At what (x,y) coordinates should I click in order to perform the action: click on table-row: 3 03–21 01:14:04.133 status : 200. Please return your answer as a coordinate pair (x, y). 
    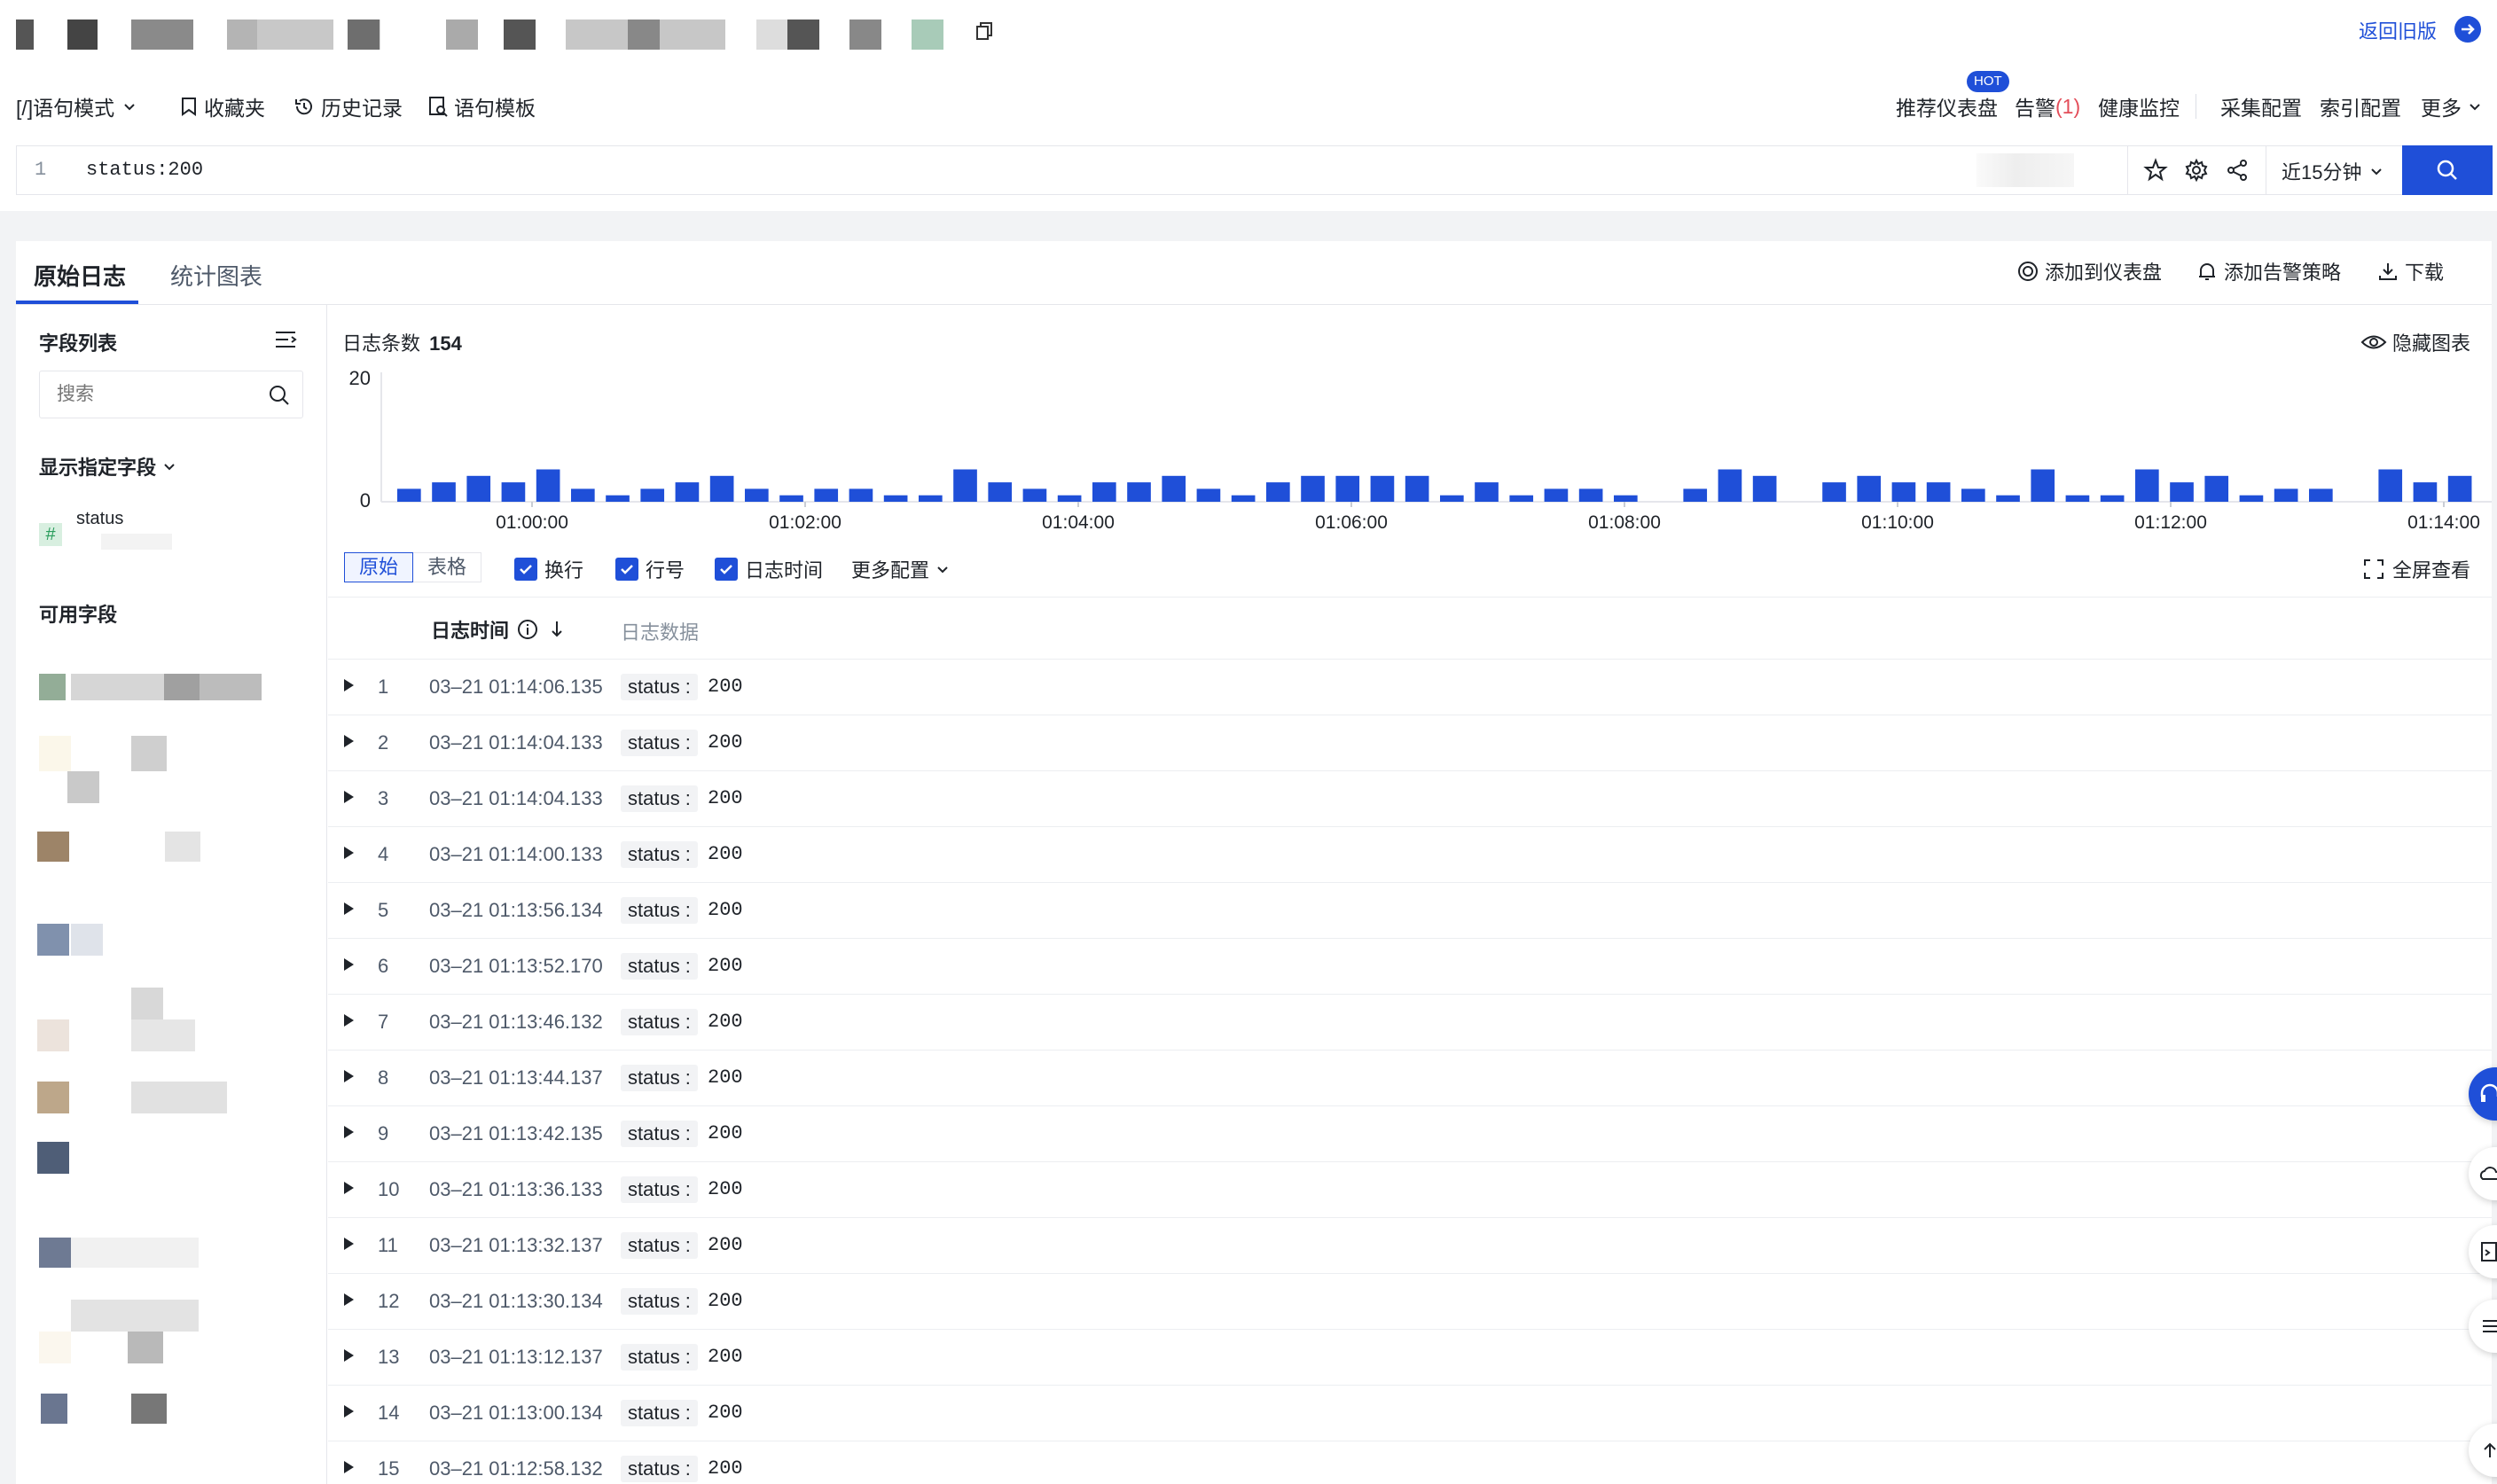
    Looking at the image, I should click on (1410, 799).